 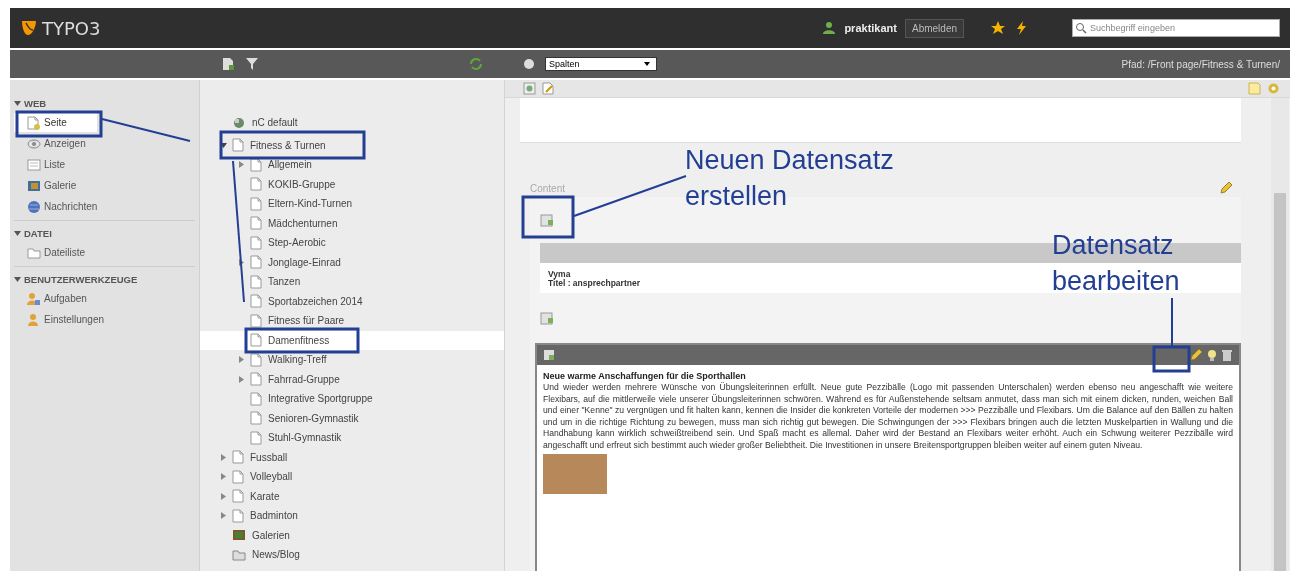 What do you see at coordinates (560, 274) in the screenshot?
I see `record-title: Vyma` at bounding box center [560, 274].